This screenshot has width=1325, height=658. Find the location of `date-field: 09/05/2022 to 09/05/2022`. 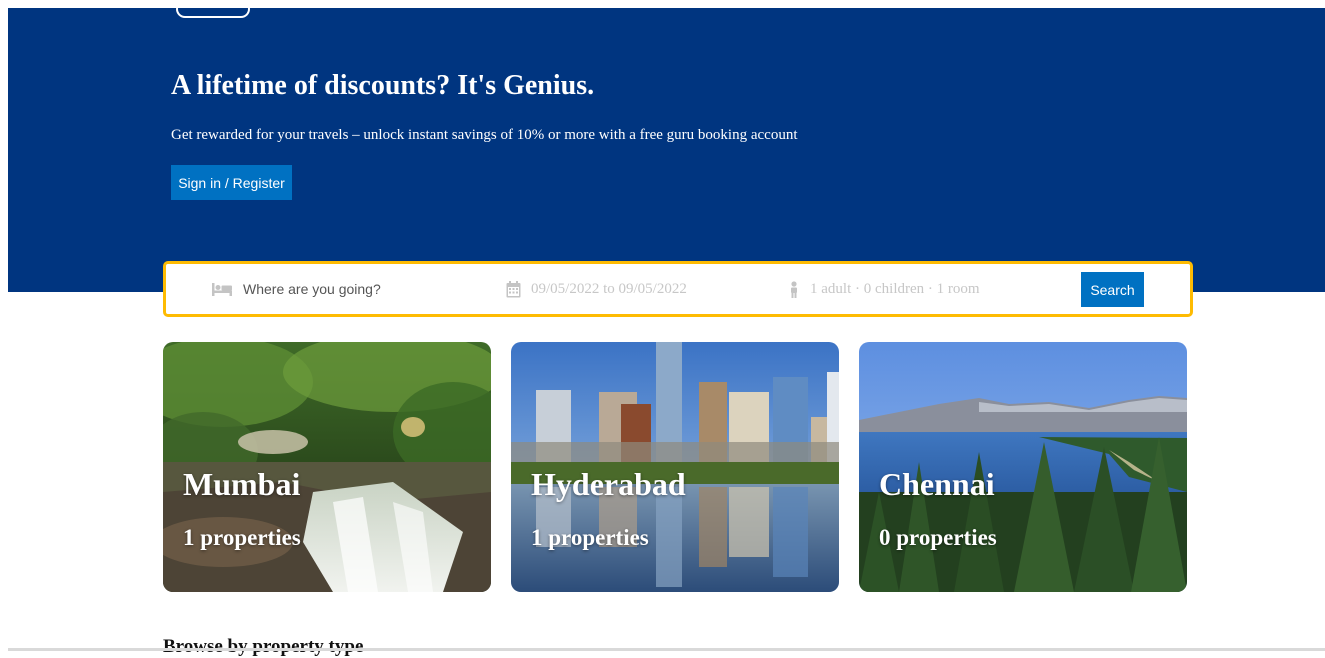

date-field: 09/05/2022 to 09/05/2022 is located at coordinates (596, 289).